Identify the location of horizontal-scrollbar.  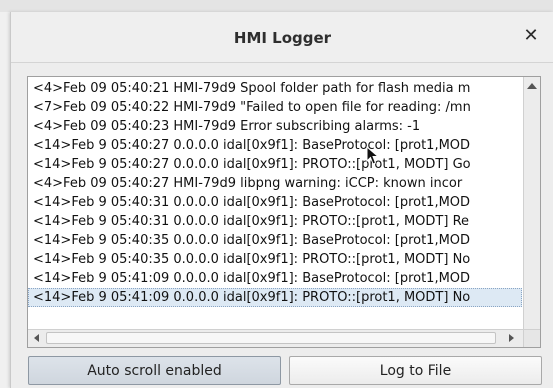
(284, 338).